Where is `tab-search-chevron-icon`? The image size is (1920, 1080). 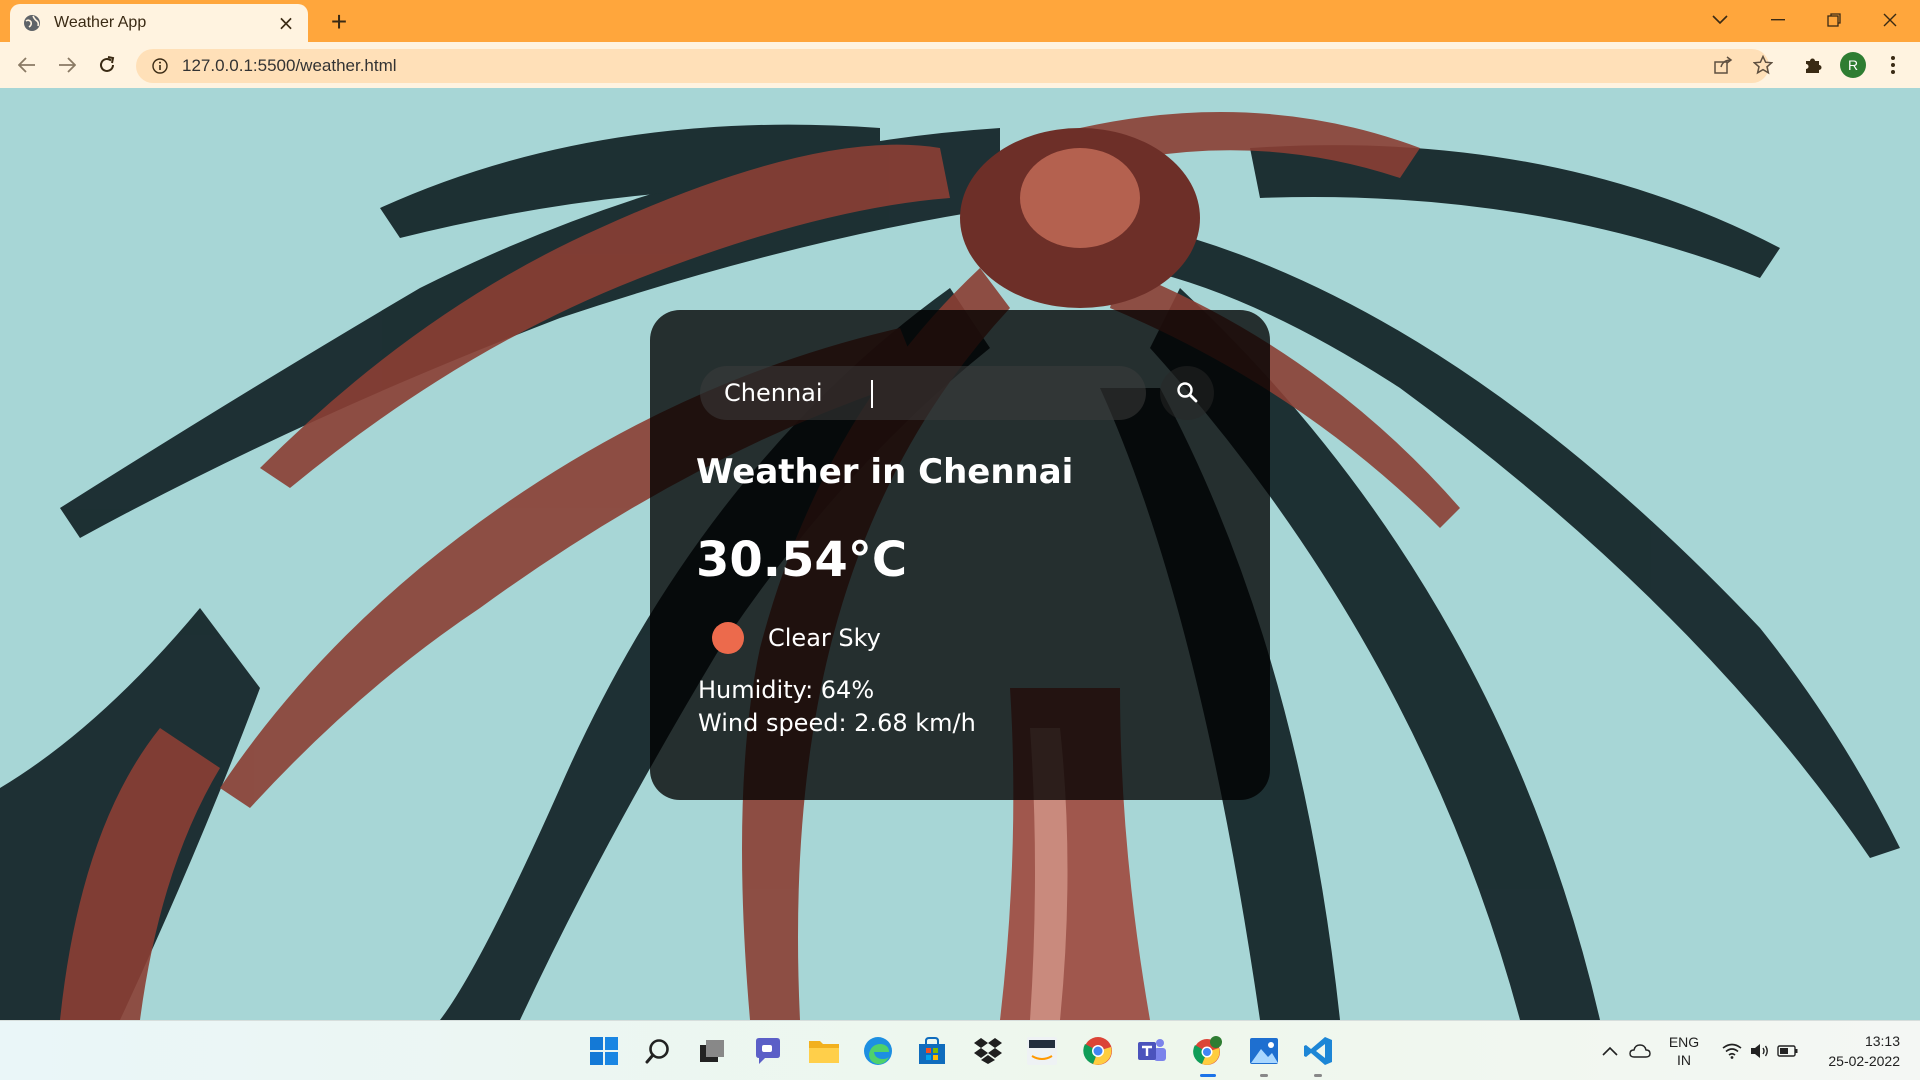
tab-search-chevron-icon is located at coordinates (1720, 20).